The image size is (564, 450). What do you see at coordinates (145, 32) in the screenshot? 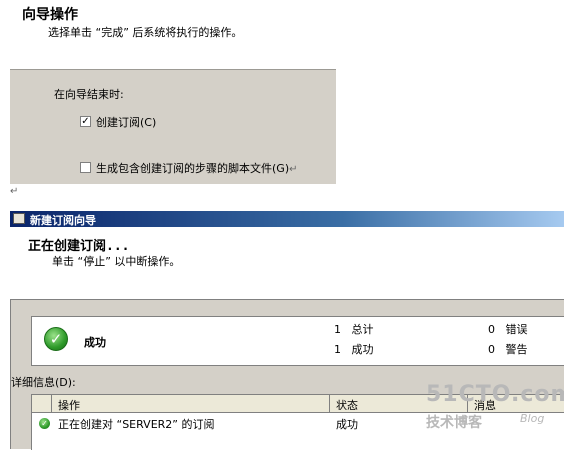
I see `wizard-actions-subtitle: 选择单击 “完成” 后系统将执行的操作。` at bounding box center [145, 32].